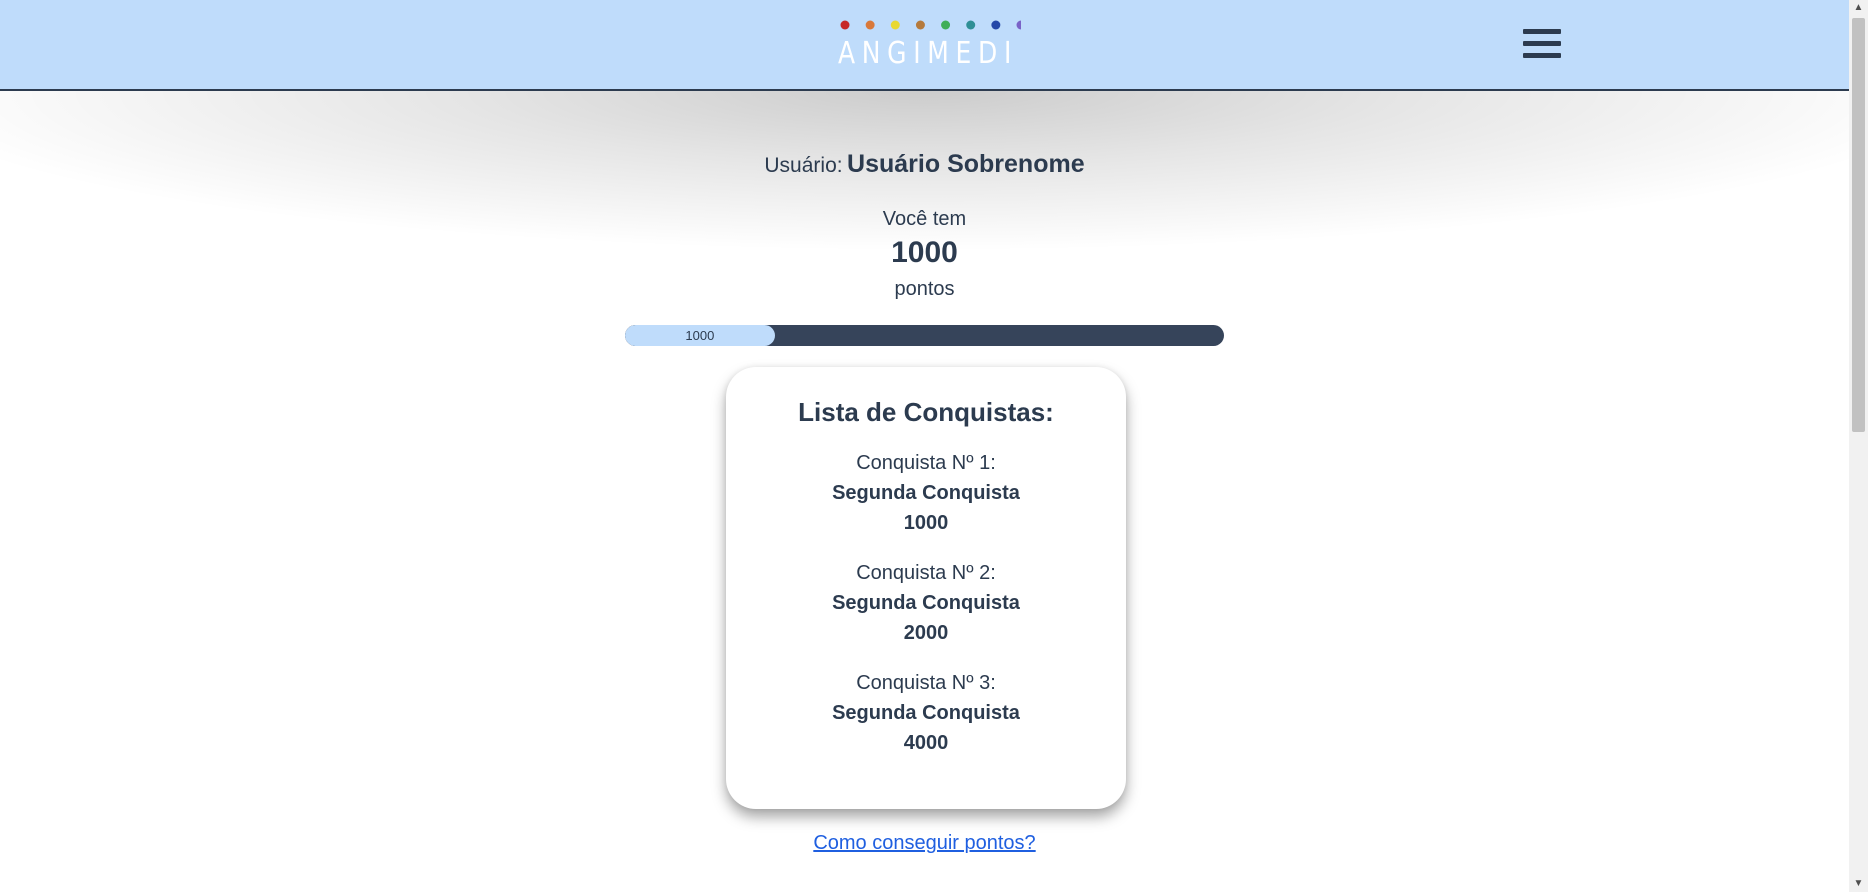 The width and height of the screenshot is (1868, 892). I want to click on angimedi-logo: ANGIMEDI, so click(928, 42).